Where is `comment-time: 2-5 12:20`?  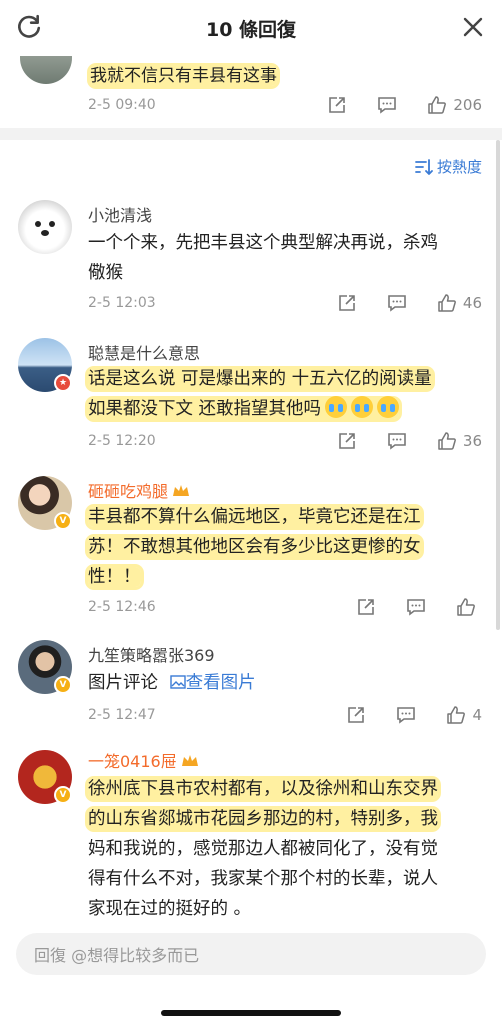 comment-time: 2-5 12:20 is located at coordinates (122, 441).